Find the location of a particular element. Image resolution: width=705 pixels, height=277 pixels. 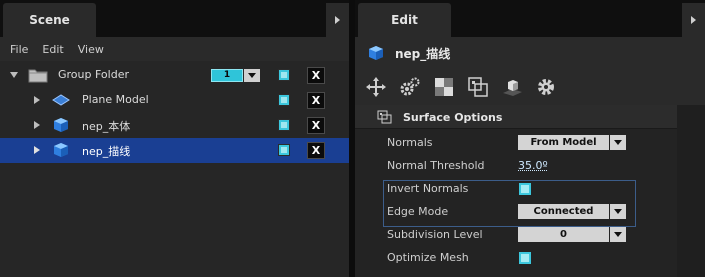

edge-mode-dropdown: Connected is located at coordinates (572, 211).